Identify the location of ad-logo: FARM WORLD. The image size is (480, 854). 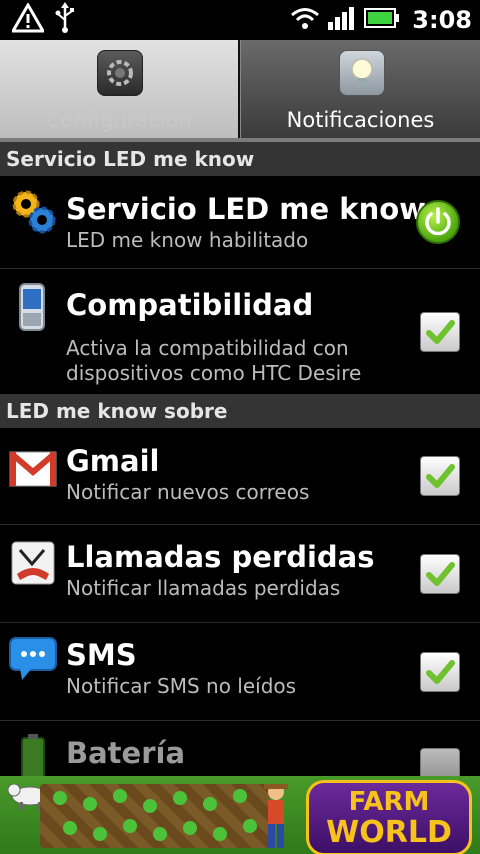
(389, 817).